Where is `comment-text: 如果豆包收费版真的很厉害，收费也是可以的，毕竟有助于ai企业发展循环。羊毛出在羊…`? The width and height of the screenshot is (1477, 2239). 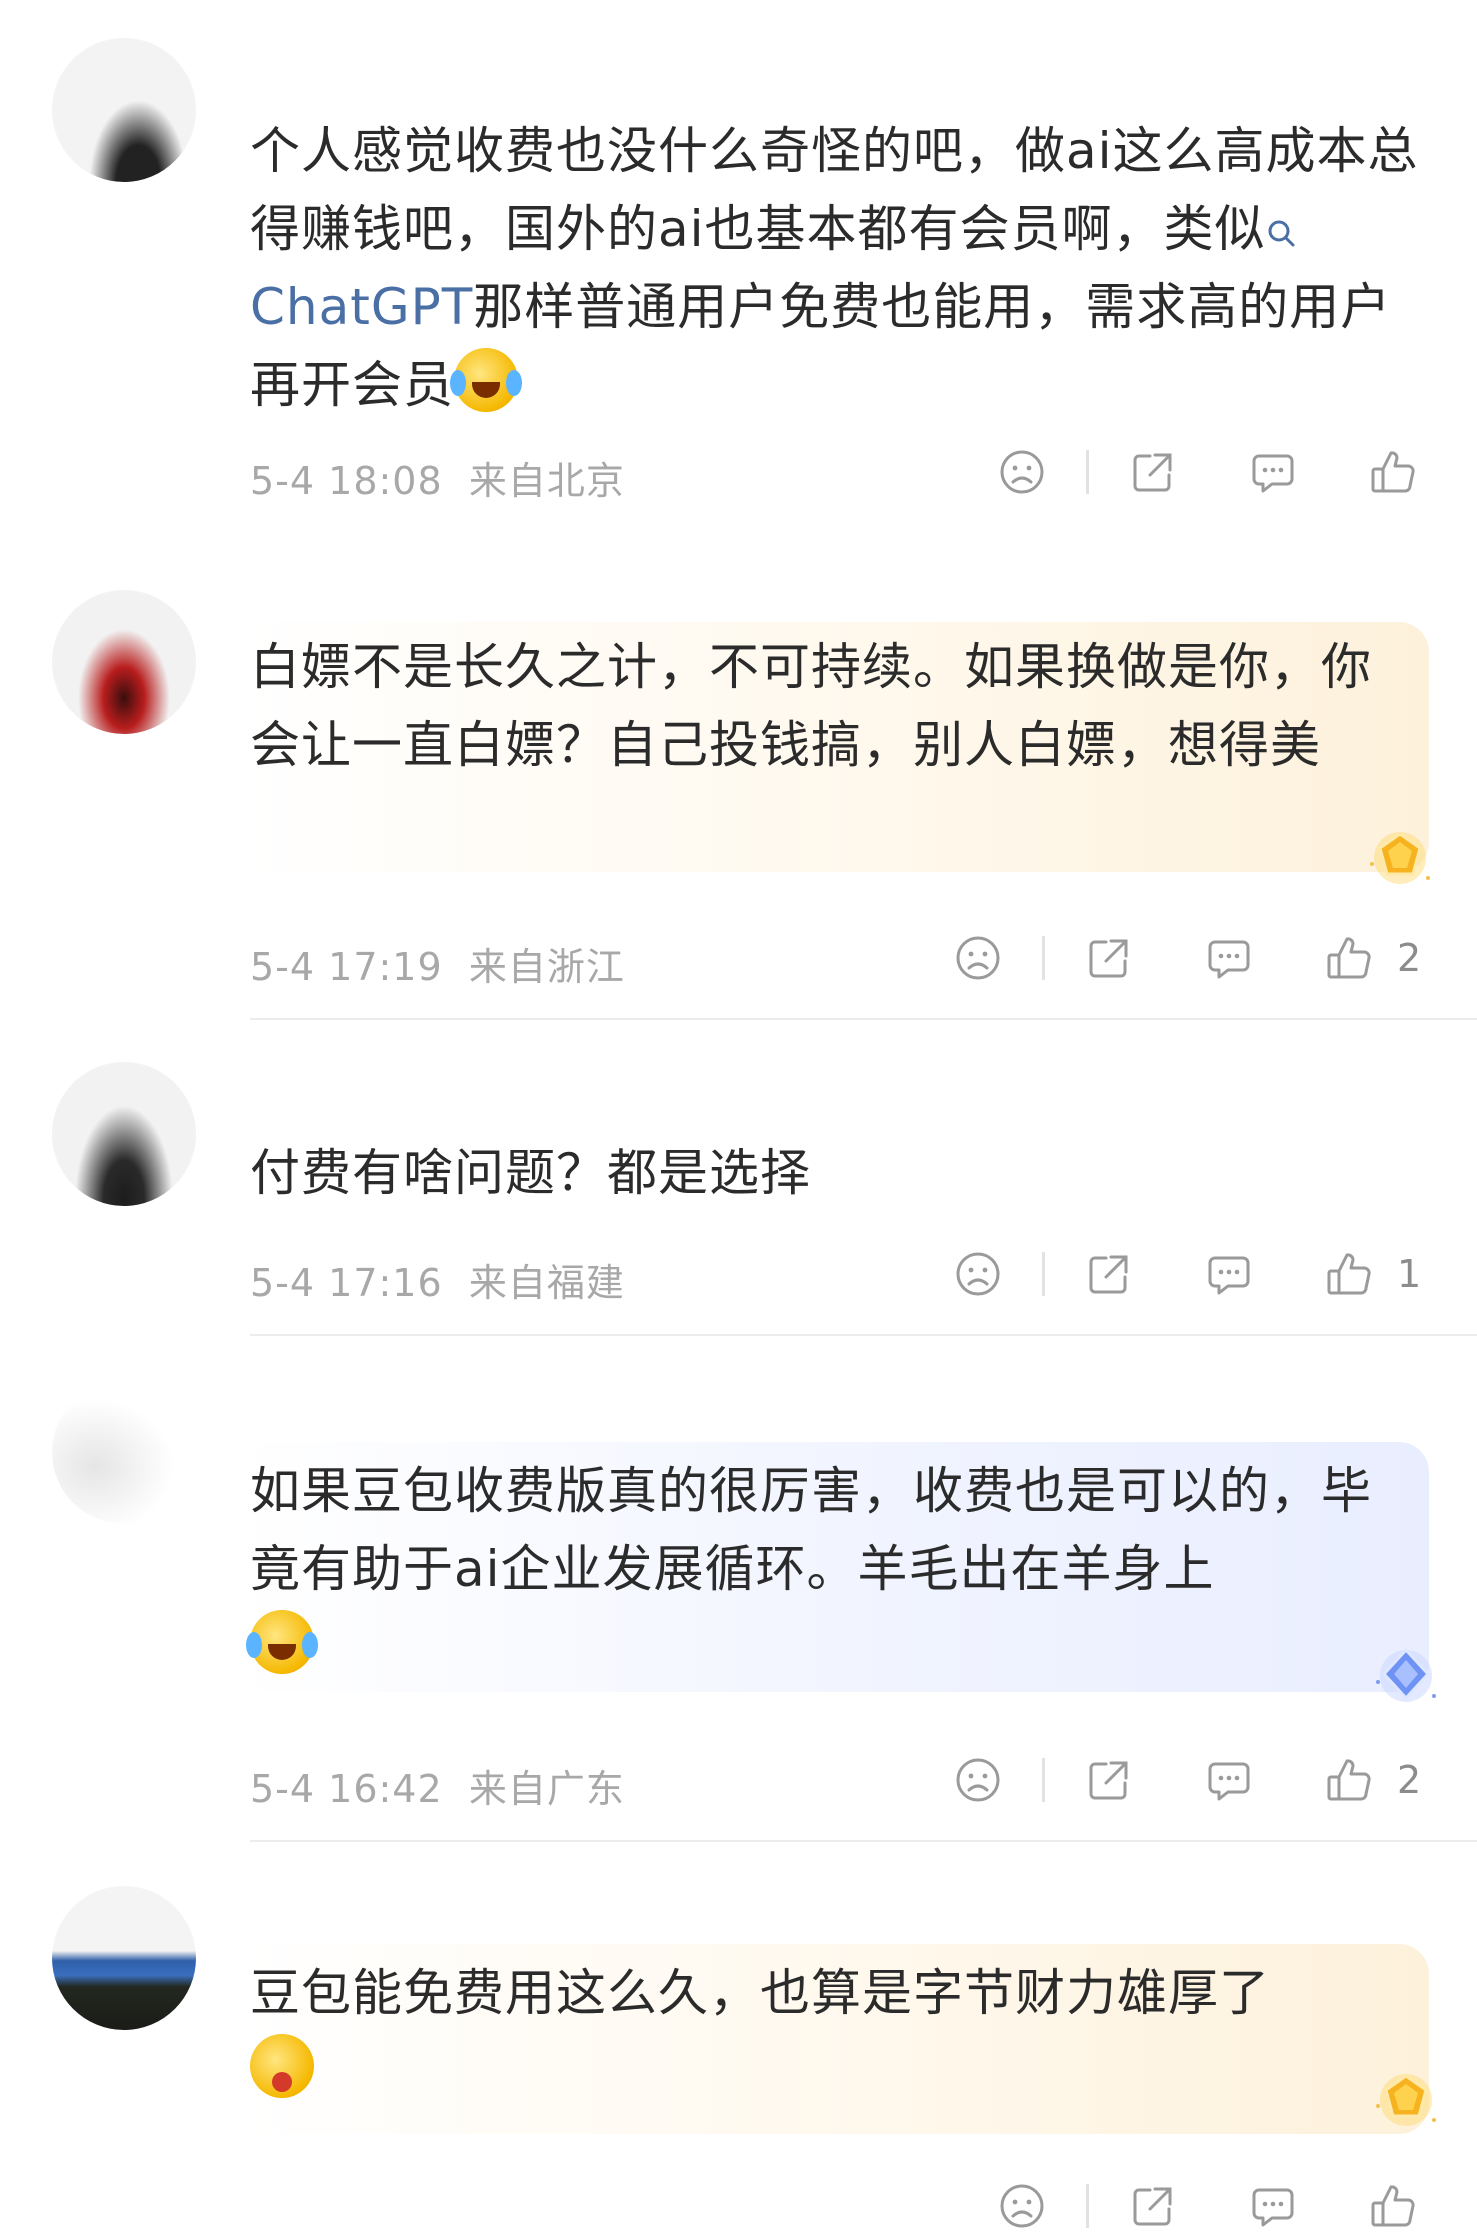 comment-text: 如果豆包收费版真的很厉害，收费也是可以的，毕竟有助于ai企业发展循环。羊毛出在羊… is located at coordinates (833, 1569).